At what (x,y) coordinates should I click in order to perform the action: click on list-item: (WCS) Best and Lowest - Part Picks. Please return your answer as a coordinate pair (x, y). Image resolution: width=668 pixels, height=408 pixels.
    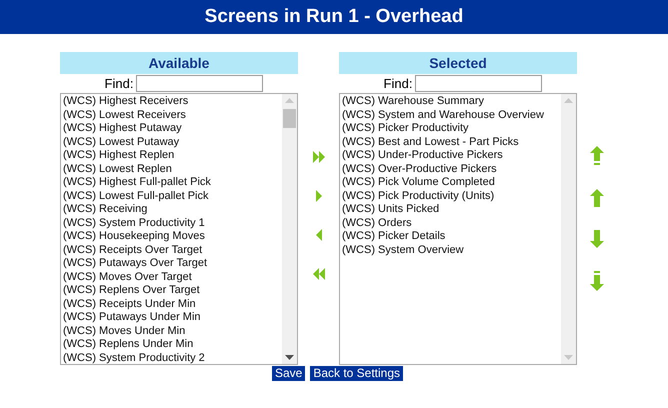
    Looking at the image, I should click on (450, 142).